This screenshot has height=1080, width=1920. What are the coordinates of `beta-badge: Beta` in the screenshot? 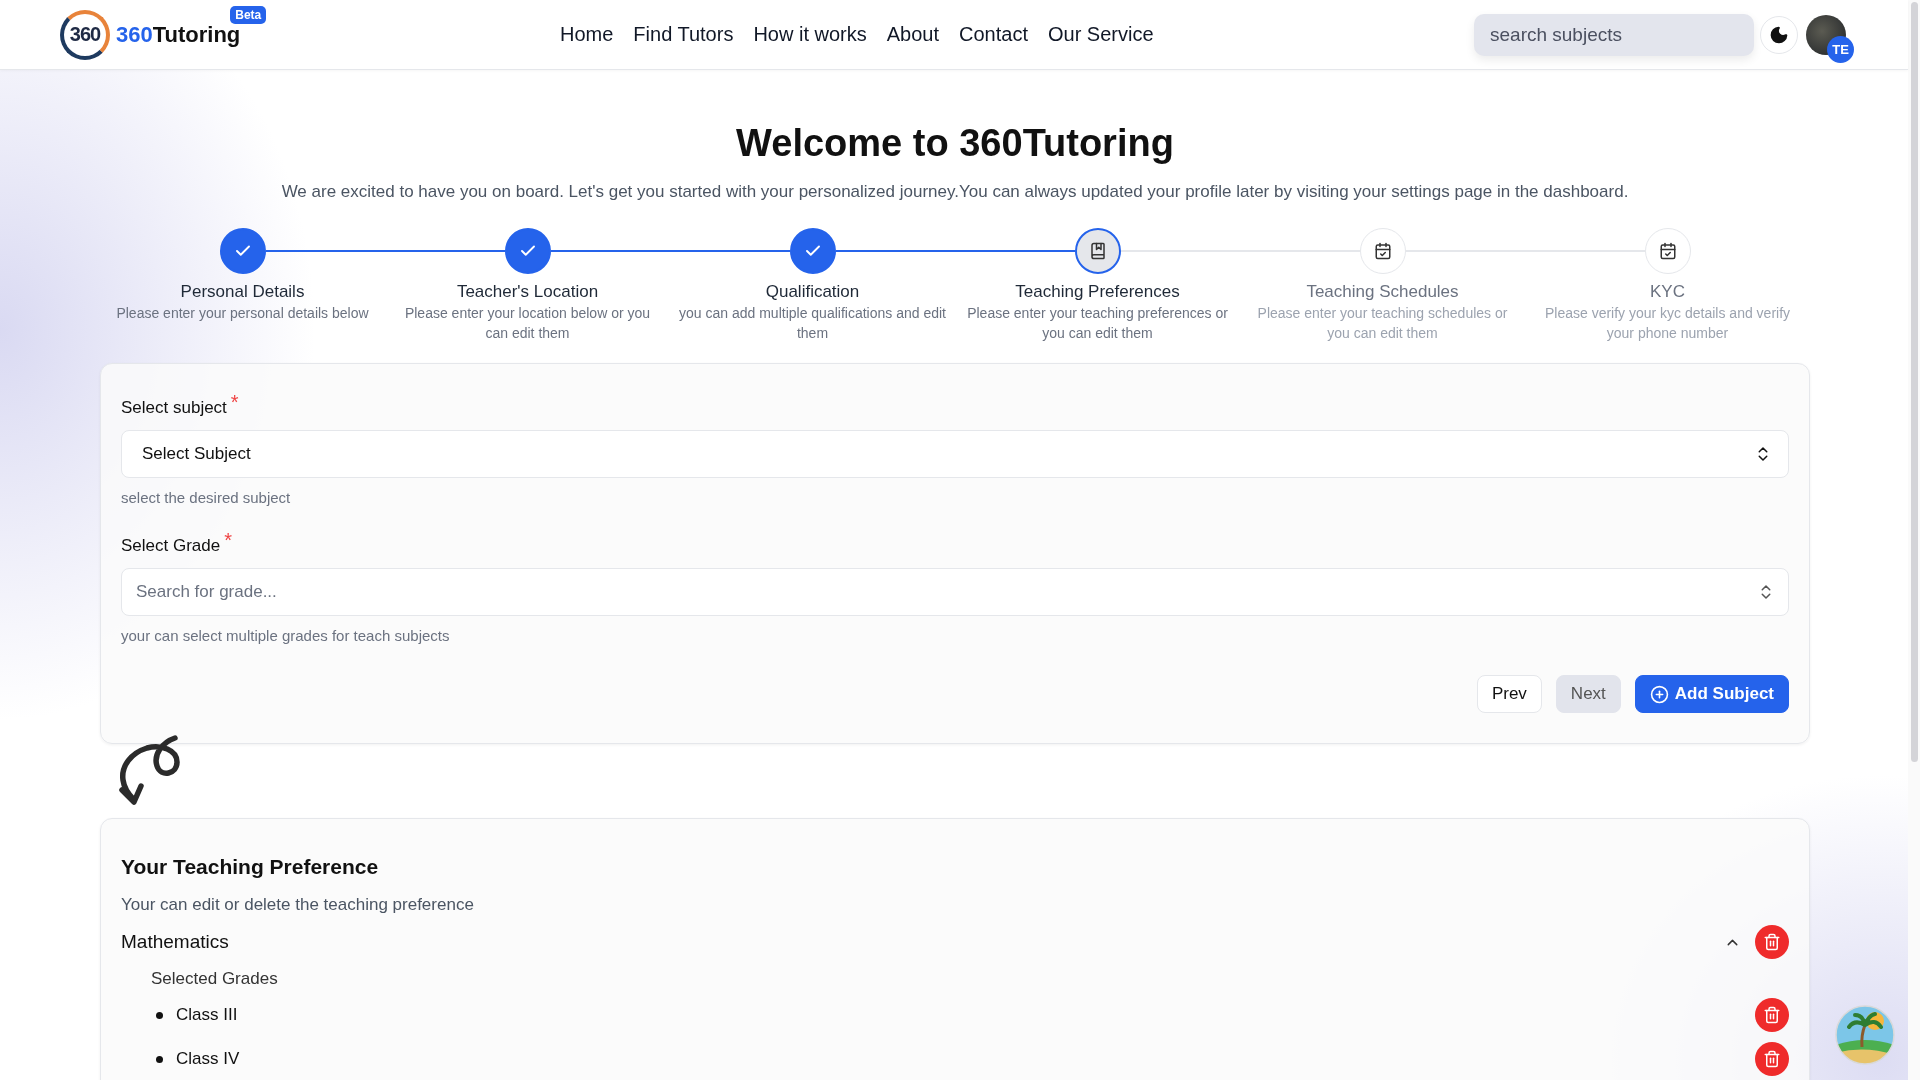 It's located at (248, 14).